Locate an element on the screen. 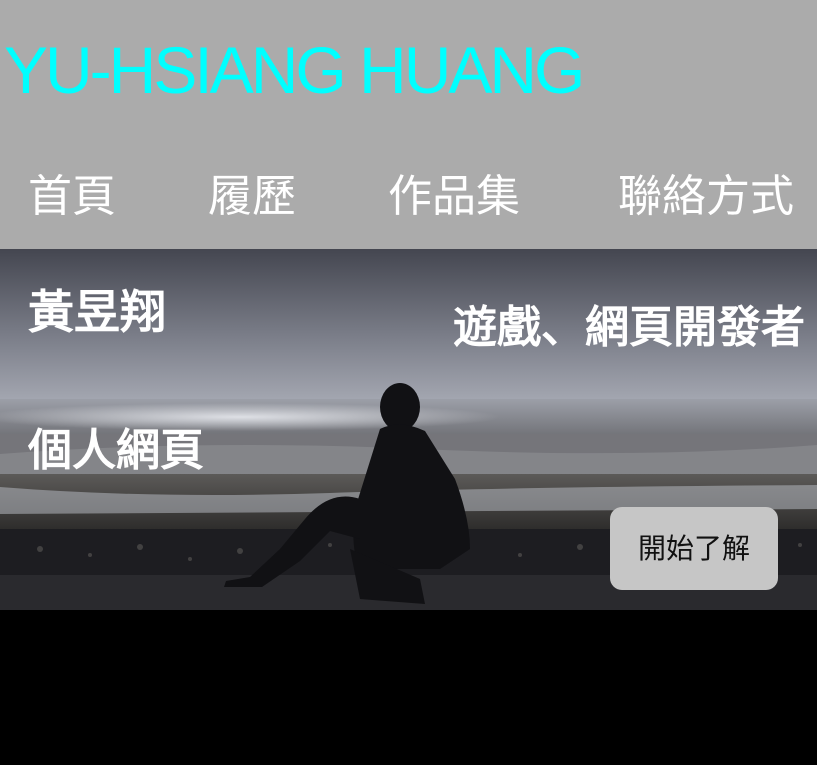 The image size is (817, 765). hero-role: 遊戲、網頁開發者 is located at coordinates (629, 327).